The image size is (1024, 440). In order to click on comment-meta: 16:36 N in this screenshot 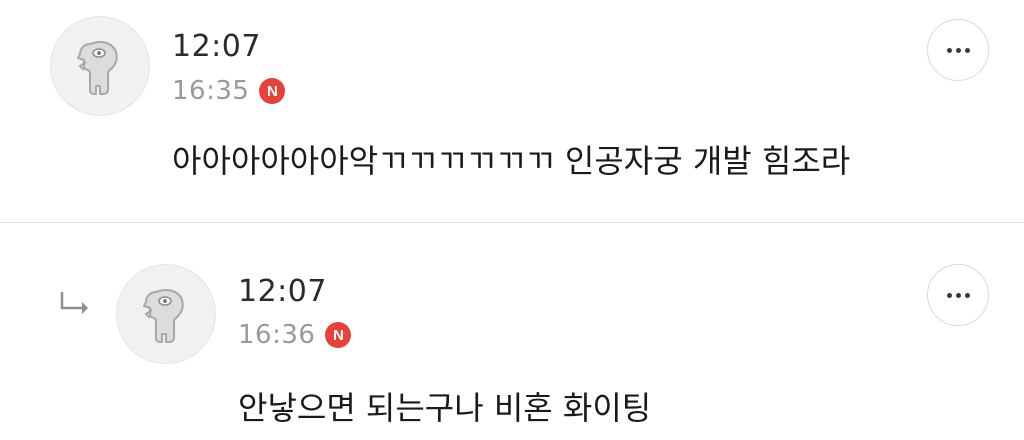, I will do `click(295, 335)`.